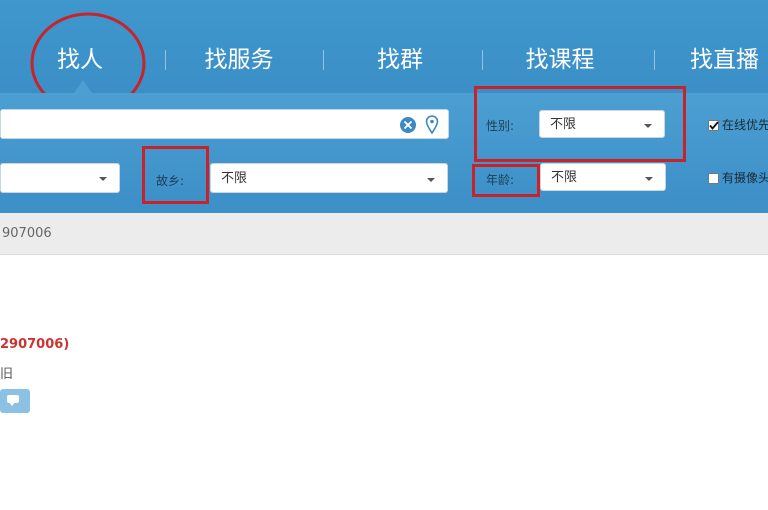 The width and height of the screenshot is (768, 510). Describe the element at coordinates (12, 404) in the screenshot. I see `chat-bubble-tail` at that location.